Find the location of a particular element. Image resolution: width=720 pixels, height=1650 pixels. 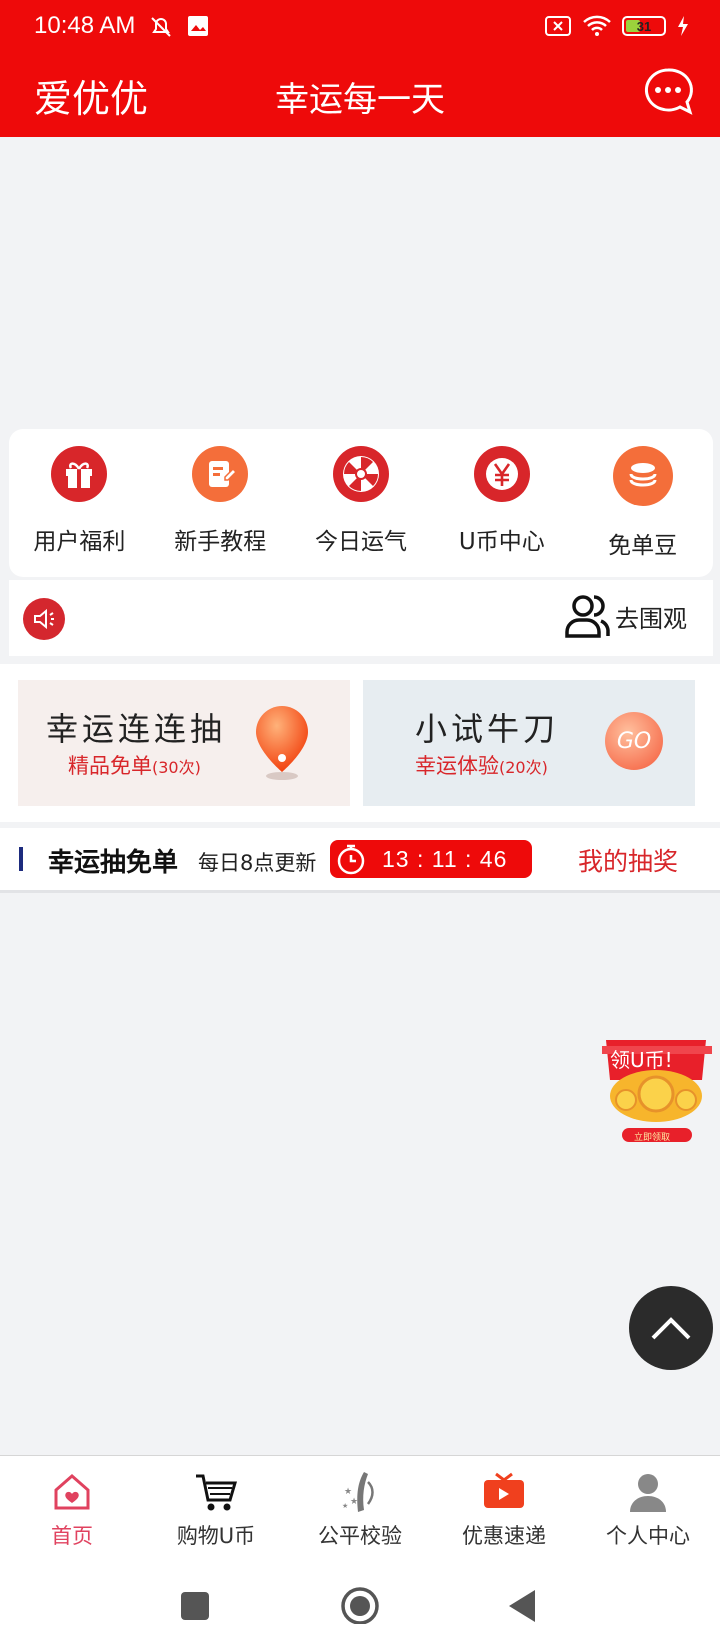

verify-icon: ★ ★ ★ is located at coordinates (358, 1492).